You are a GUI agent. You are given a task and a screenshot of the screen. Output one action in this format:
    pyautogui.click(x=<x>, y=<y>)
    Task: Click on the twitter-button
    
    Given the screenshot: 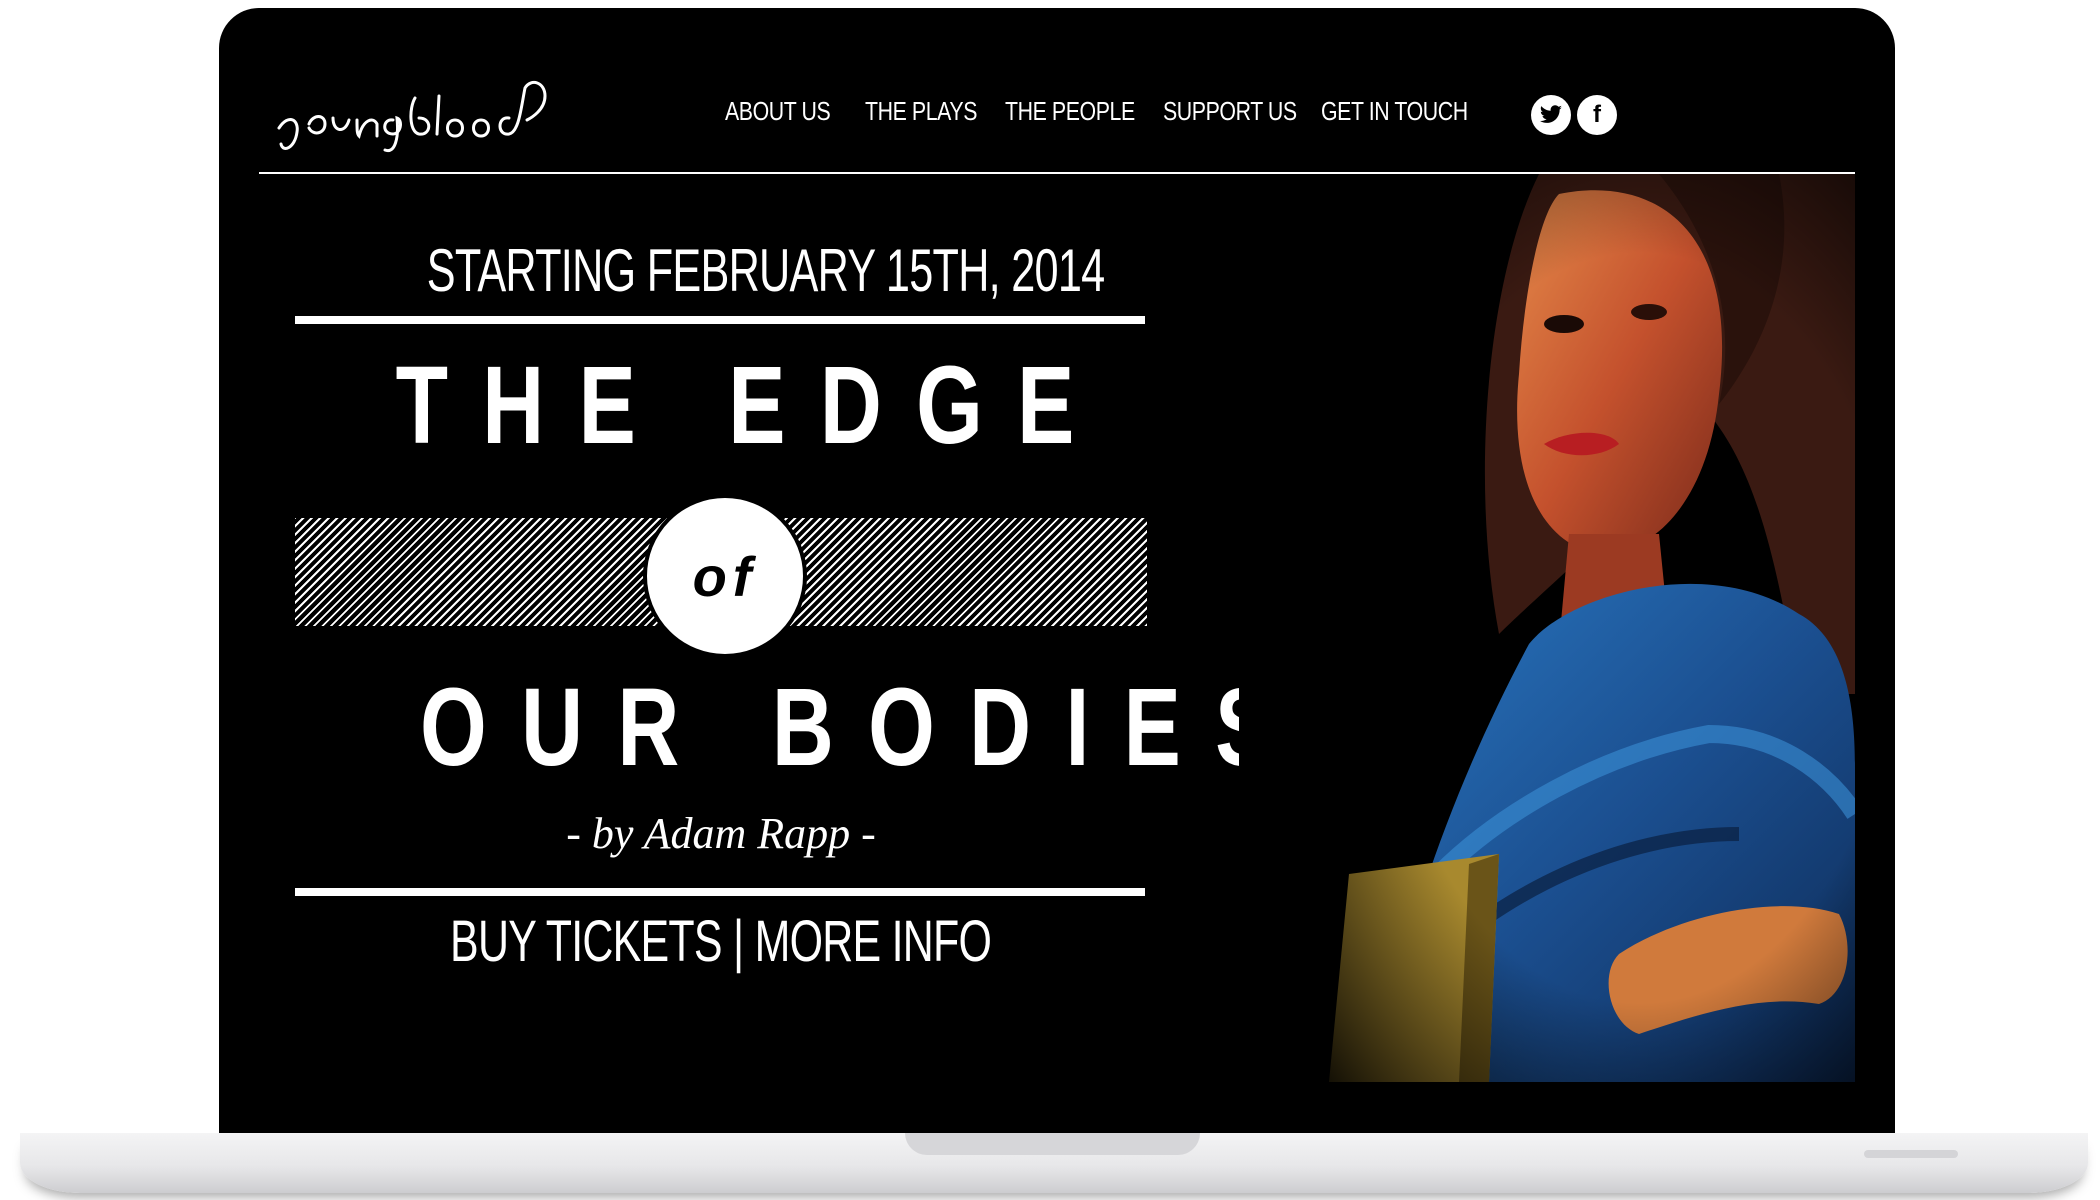 What is the action you would take?
    pyautogui.click(x=1551, y=115)
    